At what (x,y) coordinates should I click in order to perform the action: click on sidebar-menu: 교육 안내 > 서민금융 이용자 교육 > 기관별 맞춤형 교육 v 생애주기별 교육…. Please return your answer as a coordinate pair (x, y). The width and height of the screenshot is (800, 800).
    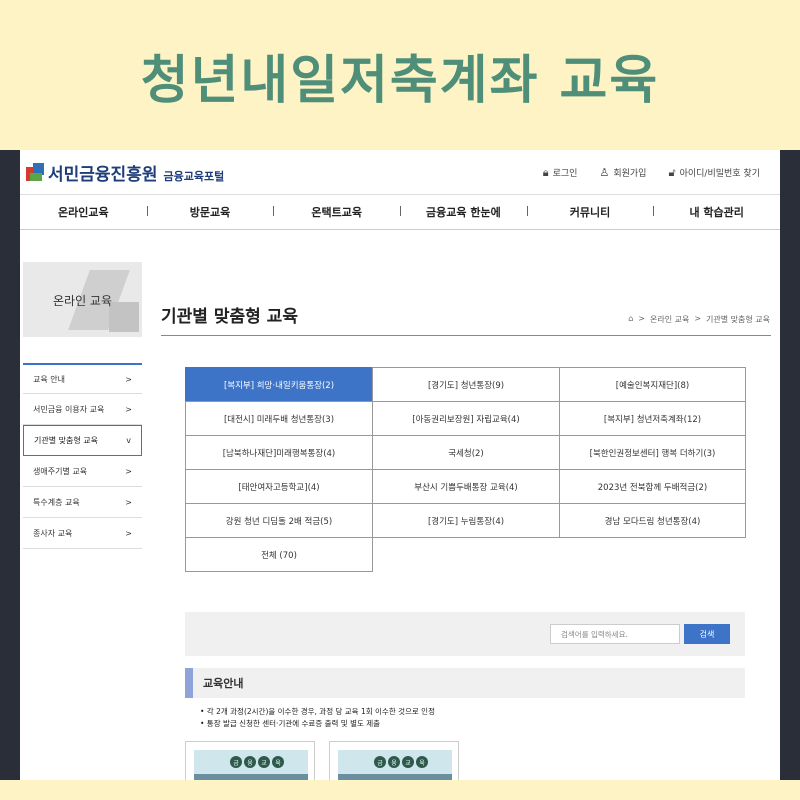
    Looking at the image, I should click on (82, 456).